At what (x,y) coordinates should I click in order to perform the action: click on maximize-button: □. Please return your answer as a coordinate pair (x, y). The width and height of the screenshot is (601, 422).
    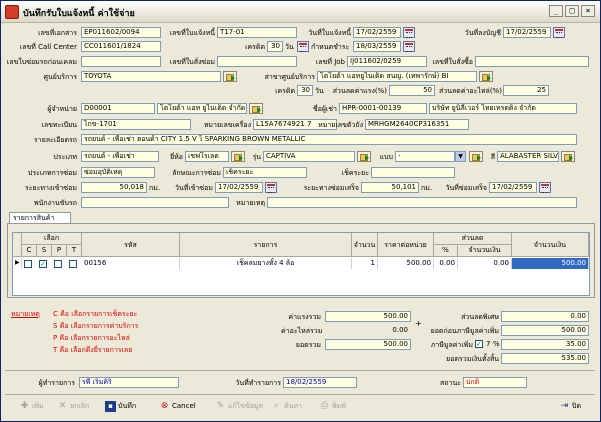
    Looking at the image, I should click on (572, 11).